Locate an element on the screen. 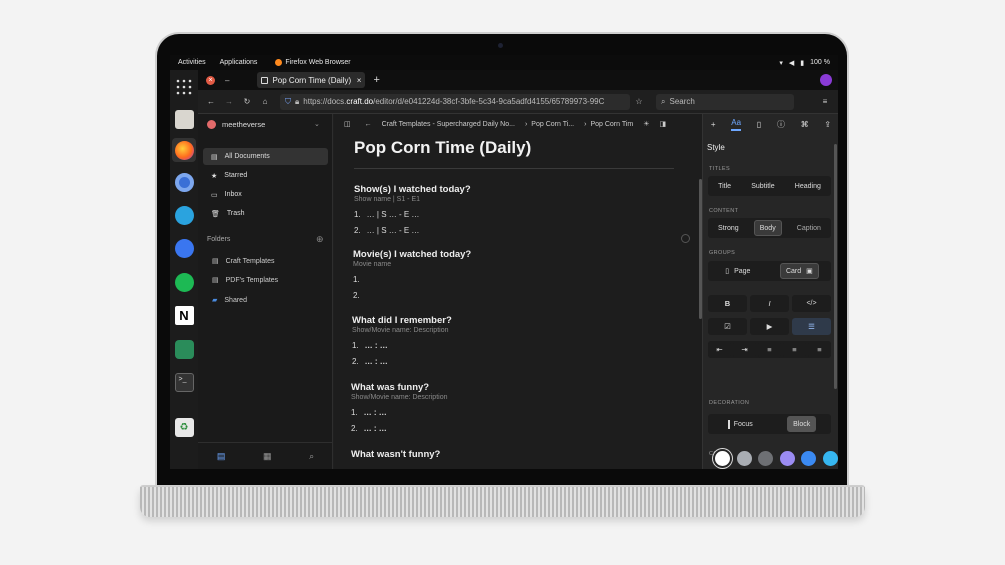 The image size is (1005, 565). spotify-icon is located at coordinates (184, 282).